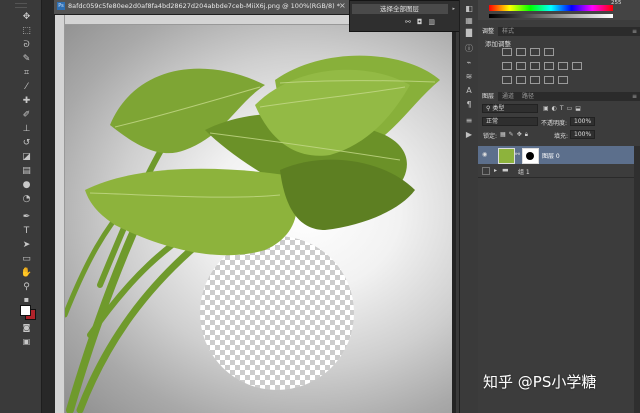 The height and width of the screenshot is (413, 640). I want to click on info-panel-icon: ⓘ, so click(469, 48).